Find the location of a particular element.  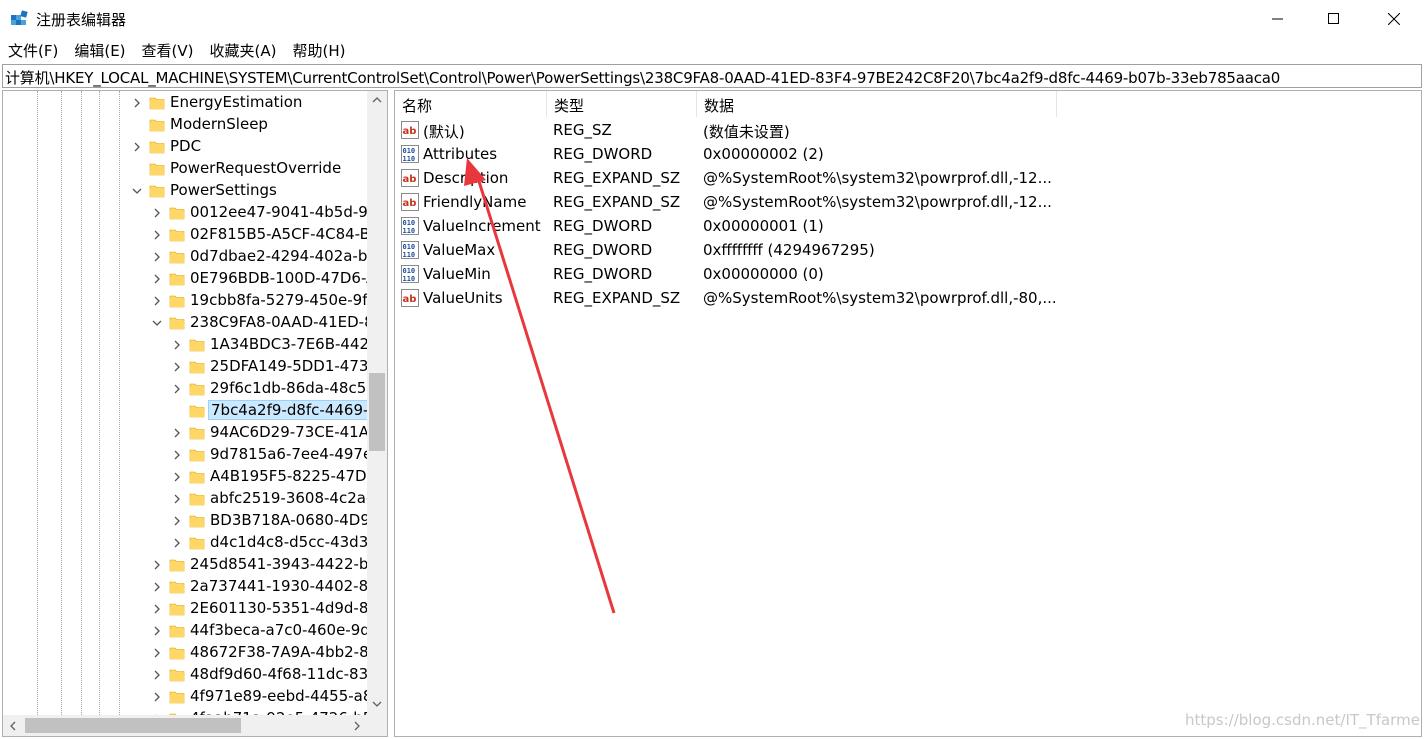

scroll-down-button is located at coordinates (377, 704).